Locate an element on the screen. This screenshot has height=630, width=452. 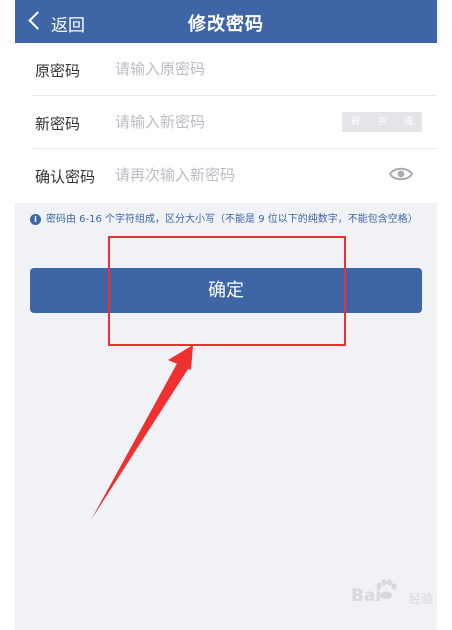
baidu-jingyan-watermark: Bai 经验 is located at coordinates (392, 598).